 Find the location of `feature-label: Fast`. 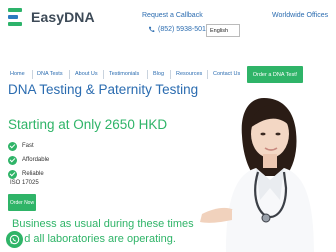

feature-label: Fast is located at coordinates (28, 146).